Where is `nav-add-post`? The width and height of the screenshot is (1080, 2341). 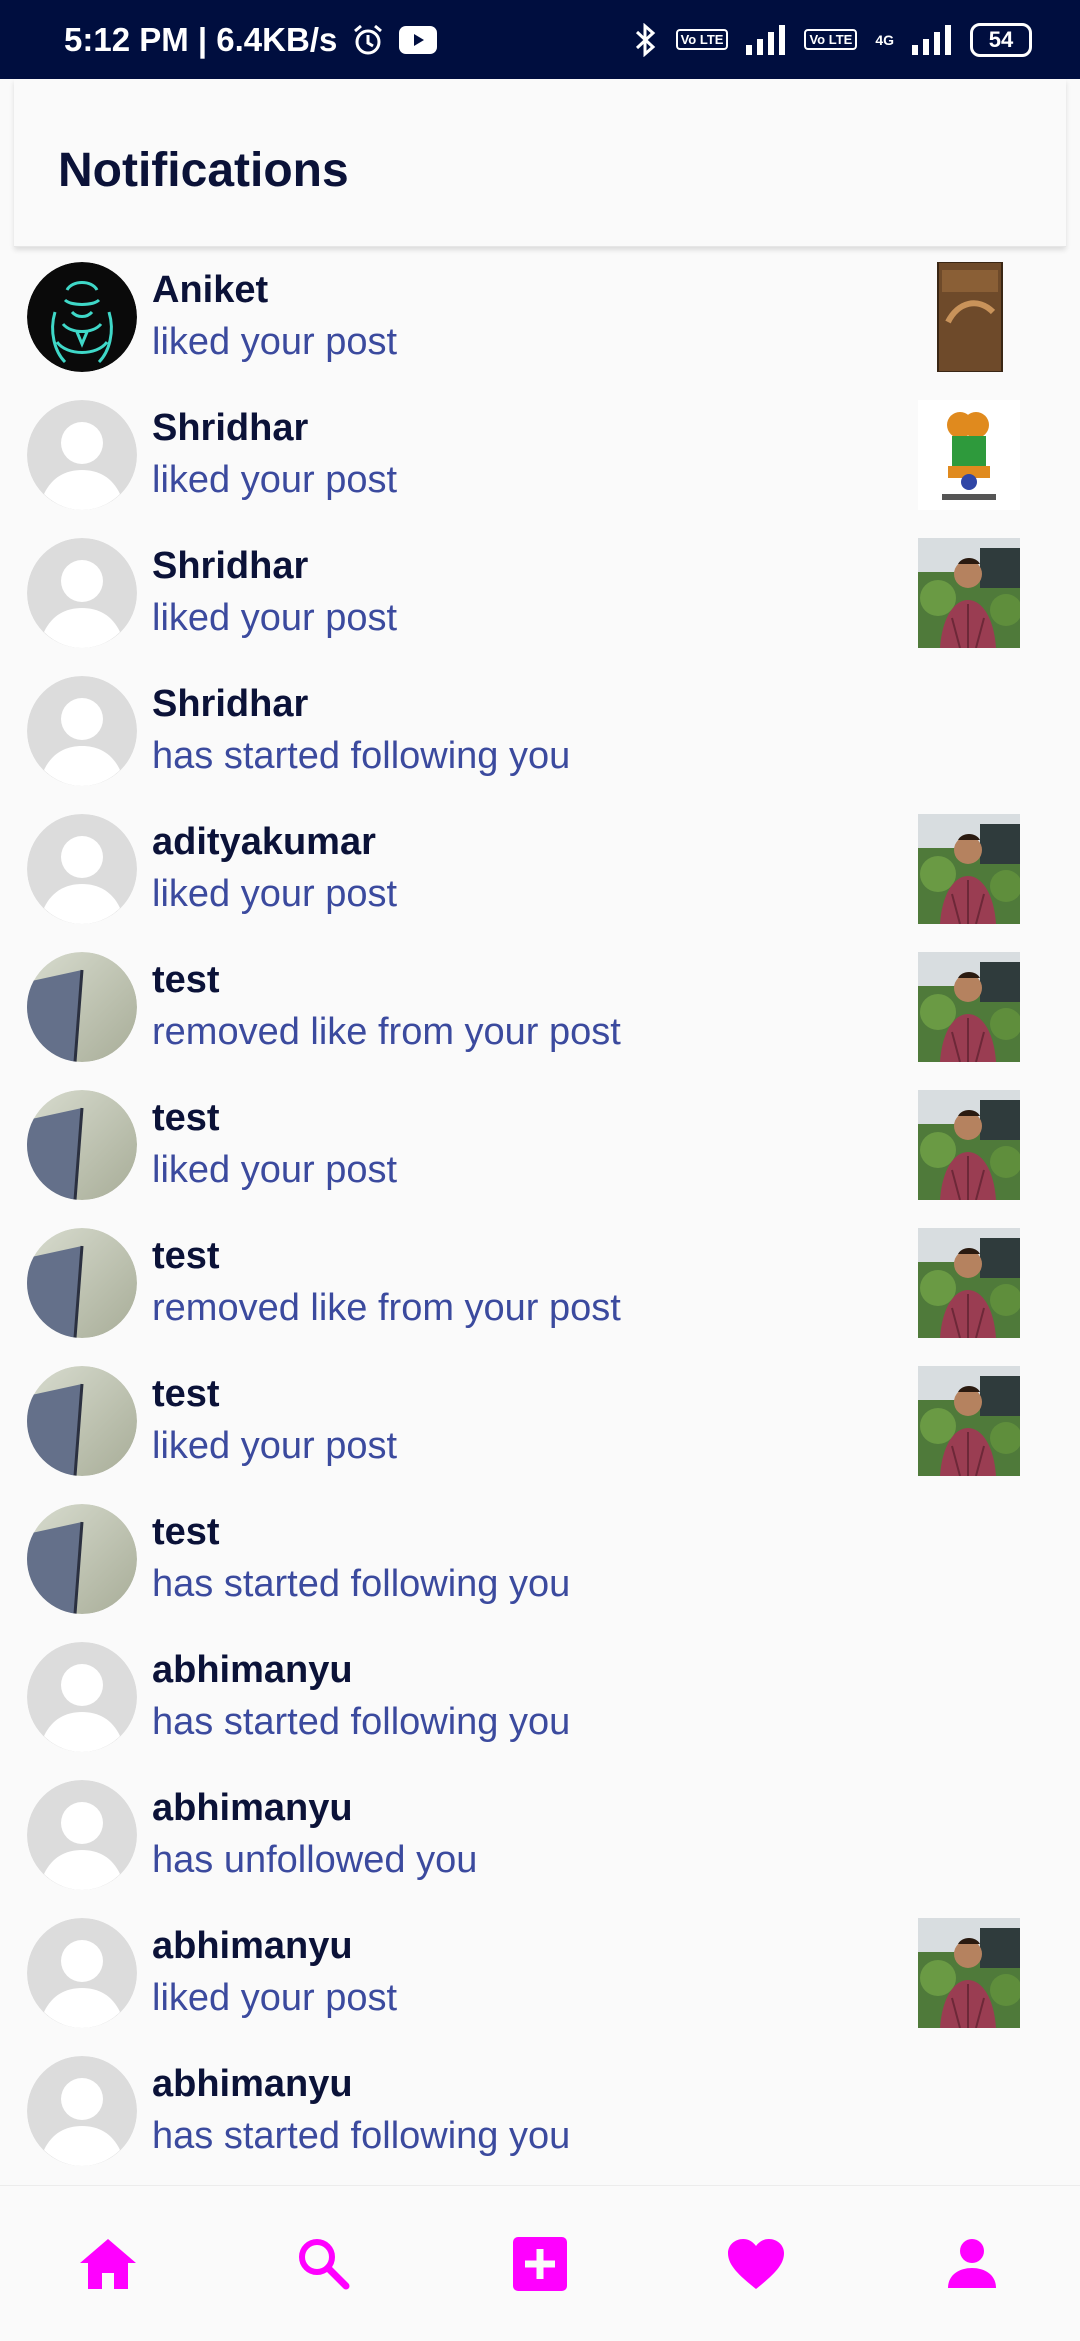 nav-add-post is located at coordinates (540, 2266).